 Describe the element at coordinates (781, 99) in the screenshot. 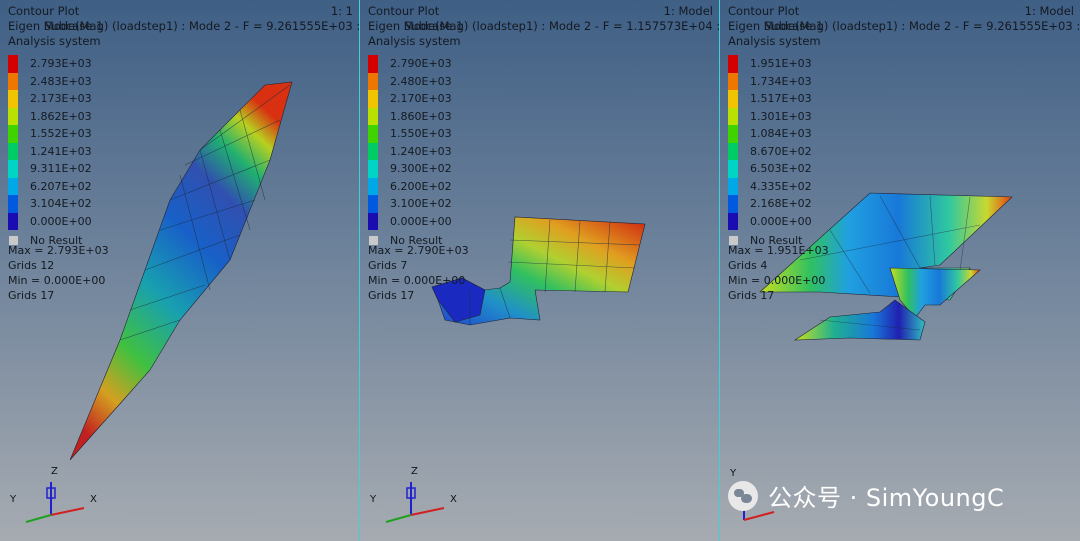

I see `legend-value: 1.517E+03` at that location.